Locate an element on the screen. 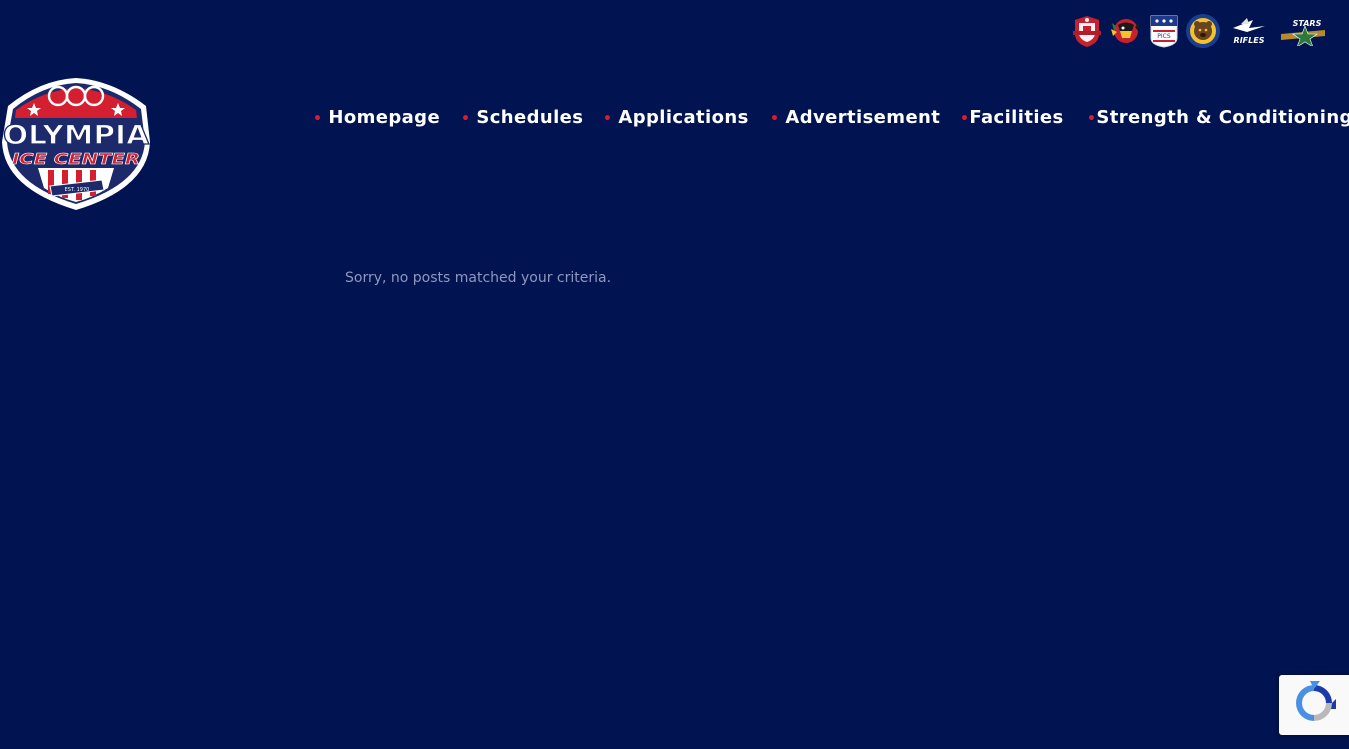 This screenshot has height=749, width=1349. stars-text: STARS is located at coordinates (1307, 23).